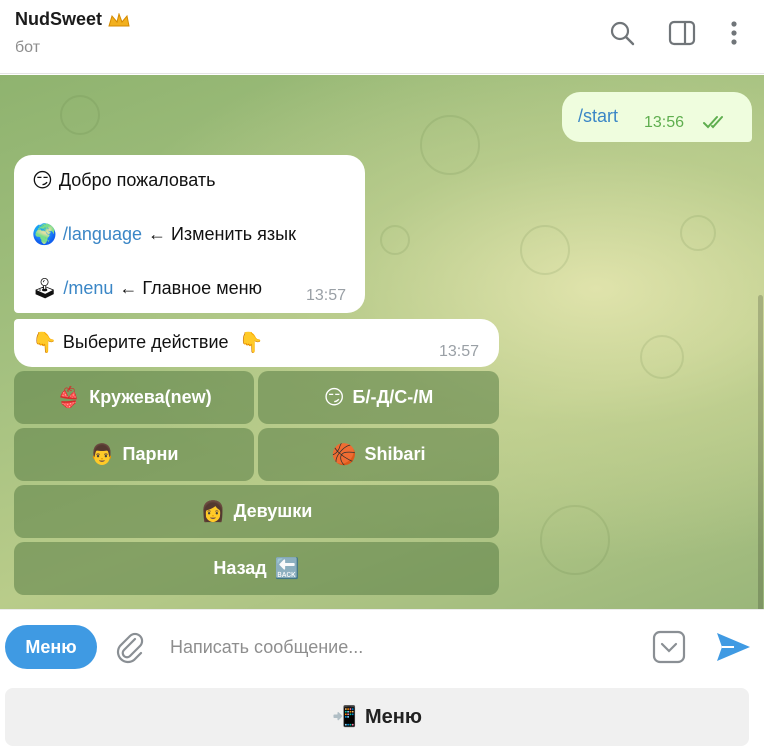  I want to click on message-text: /start, so click(598, 116).